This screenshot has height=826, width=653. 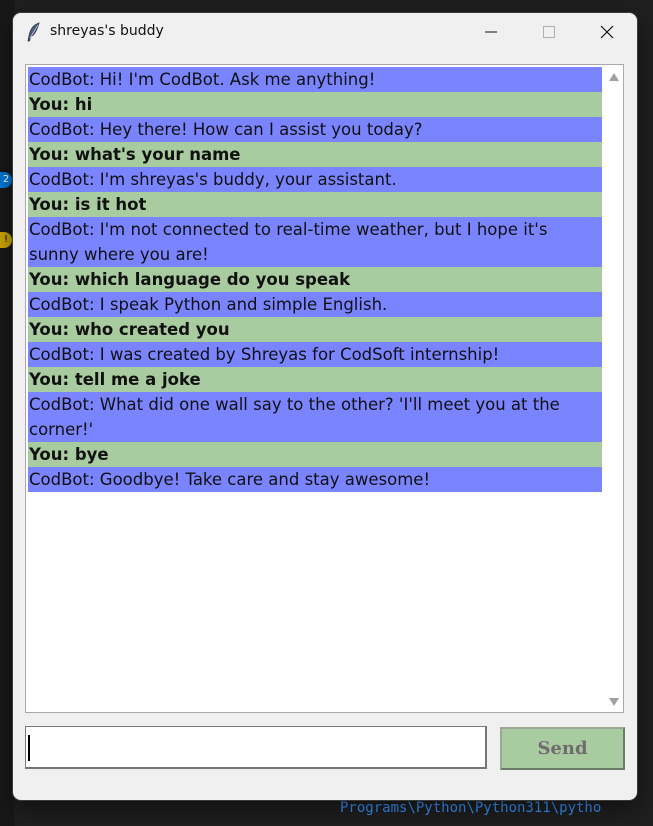 What do you see at coordinates (645, 413) in the screenshot?
I see `background-editor` at bounding box center [645, 413].